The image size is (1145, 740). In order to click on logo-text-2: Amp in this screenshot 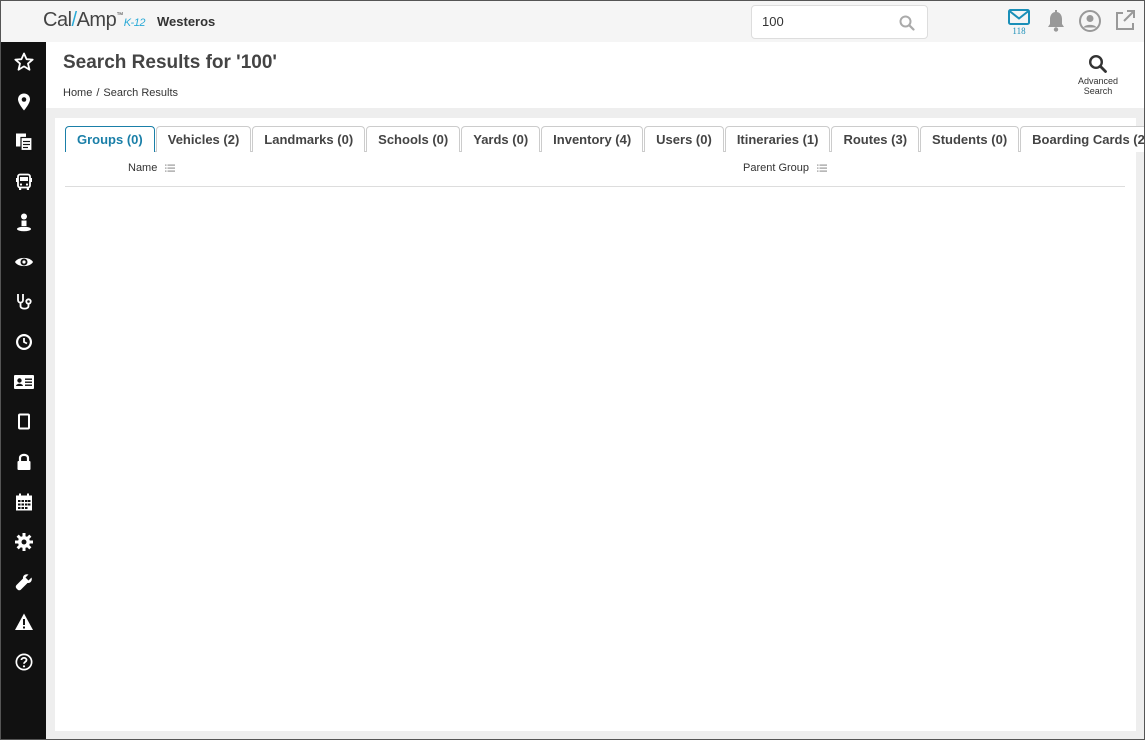, I will do `click(96, 20)`.